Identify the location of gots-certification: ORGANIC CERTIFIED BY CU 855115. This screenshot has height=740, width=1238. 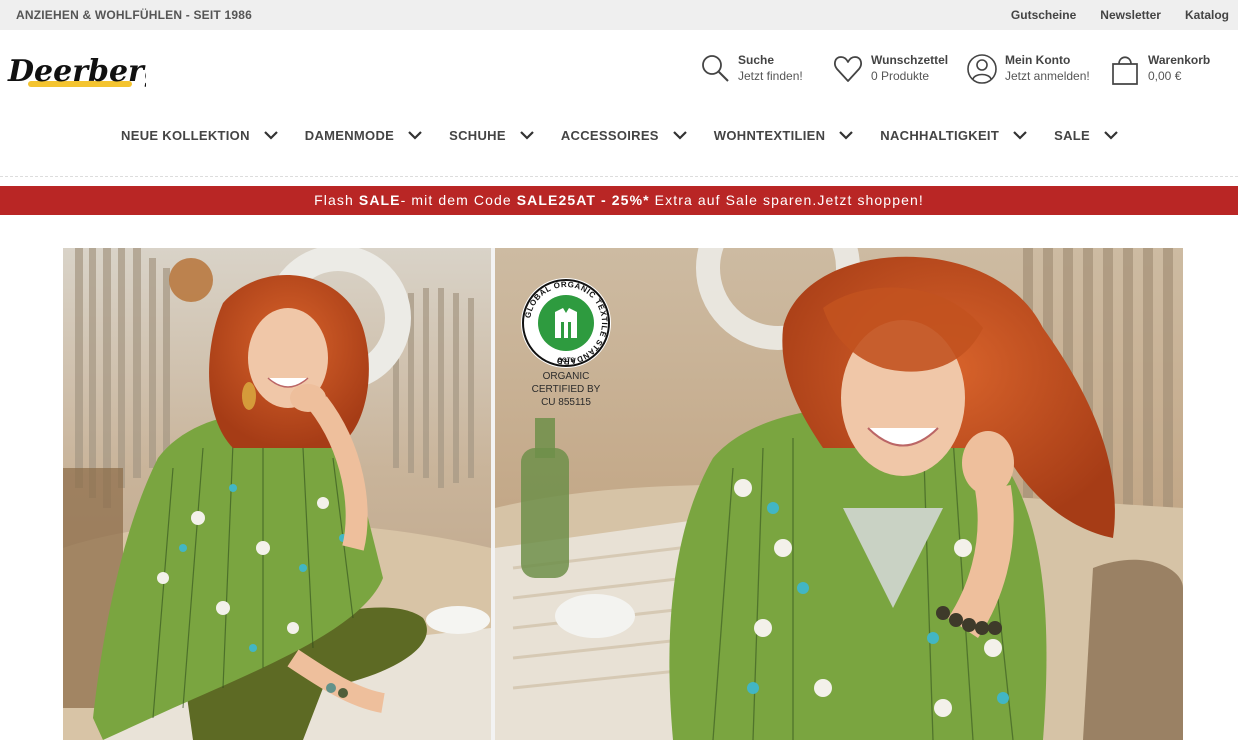
(566, 389).